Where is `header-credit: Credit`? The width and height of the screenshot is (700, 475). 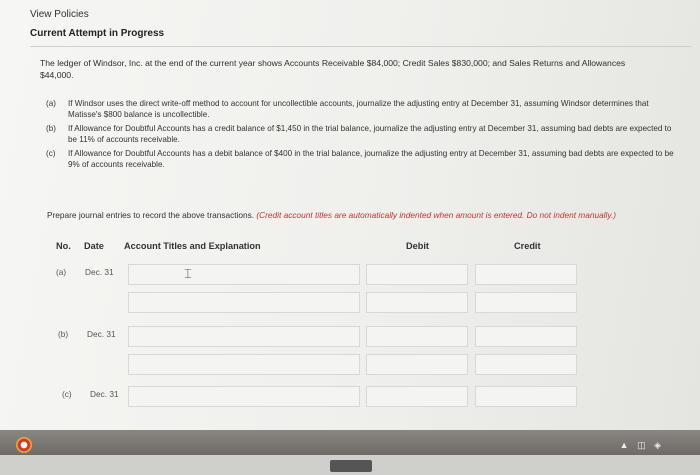 header-credit: Credit is located at coordinates (527, 246).